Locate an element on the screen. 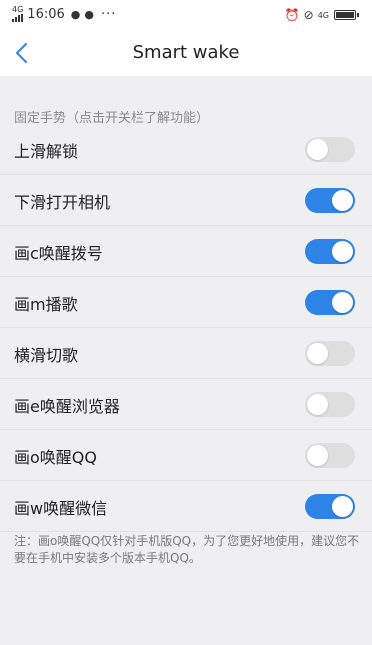 The image size is (372, 645). silent-icon: ⊘ is located at coordinates (308, 15).